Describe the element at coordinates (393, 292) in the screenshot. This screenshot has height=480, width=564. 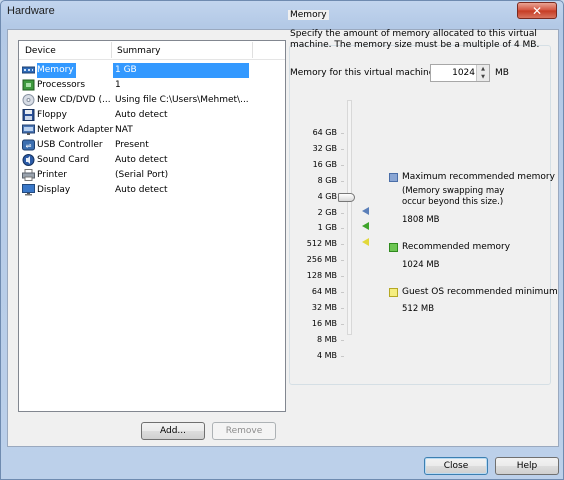
I see `guest-minimum-swatch` at that location.